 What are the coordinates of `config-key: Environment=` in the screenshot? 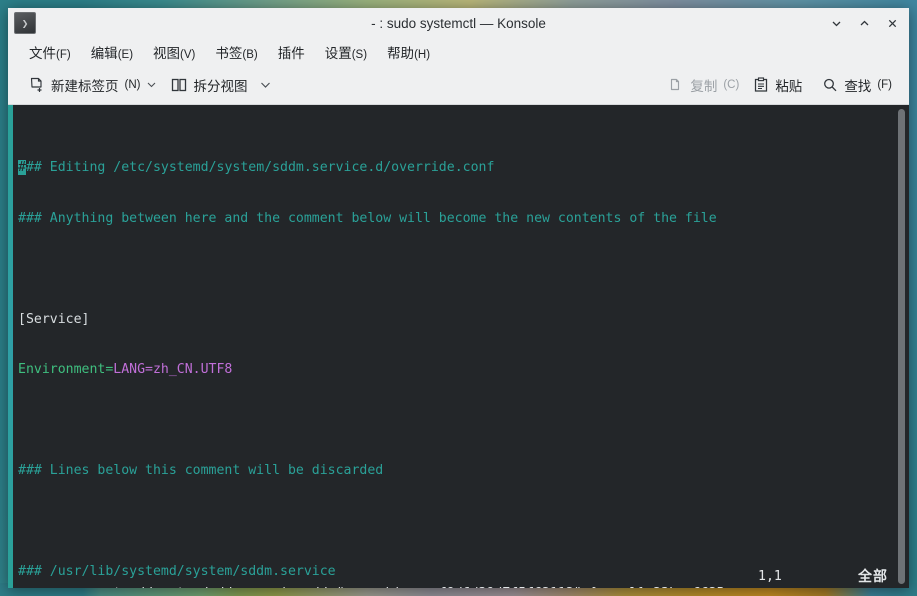 It's located at (66, 369).